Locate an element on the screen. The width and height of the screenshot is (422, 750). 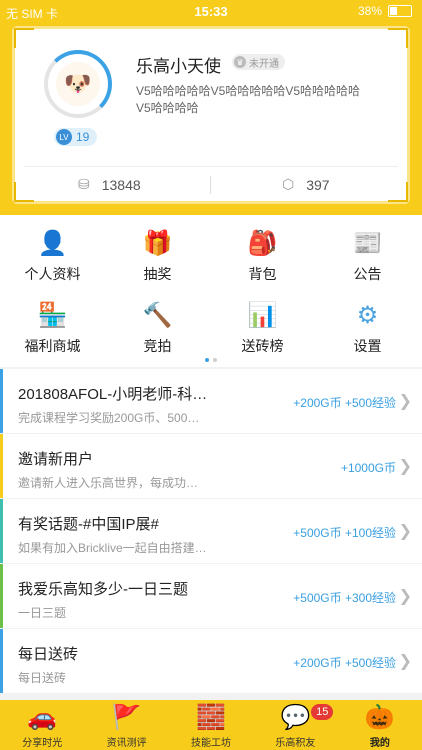
grid-label: 福利商城 is located at coordinates (52, 346).